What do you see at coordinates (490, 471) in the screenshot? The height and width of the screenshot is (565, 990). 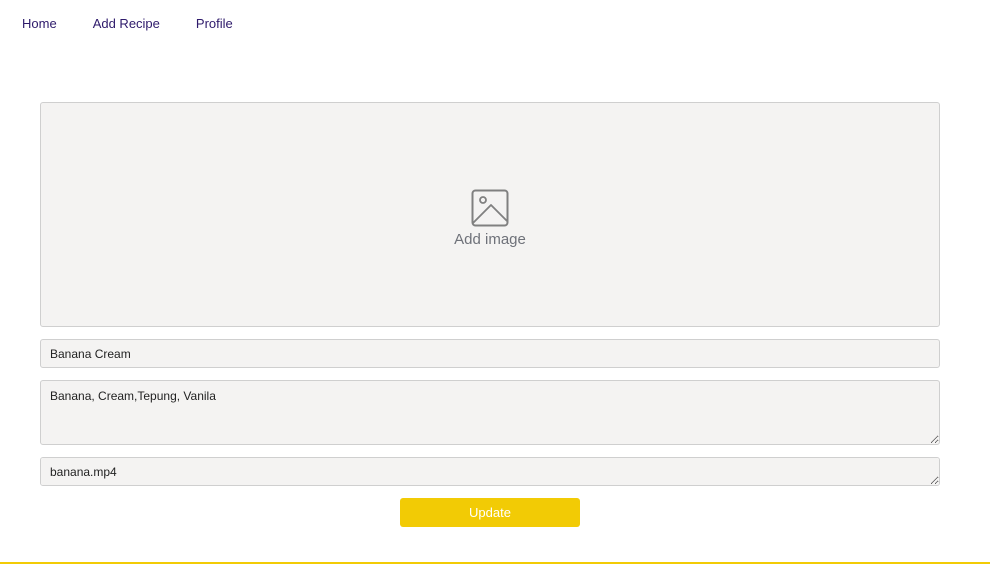 I see `video-input: banana.mp4` at bounding box center [490, 471].